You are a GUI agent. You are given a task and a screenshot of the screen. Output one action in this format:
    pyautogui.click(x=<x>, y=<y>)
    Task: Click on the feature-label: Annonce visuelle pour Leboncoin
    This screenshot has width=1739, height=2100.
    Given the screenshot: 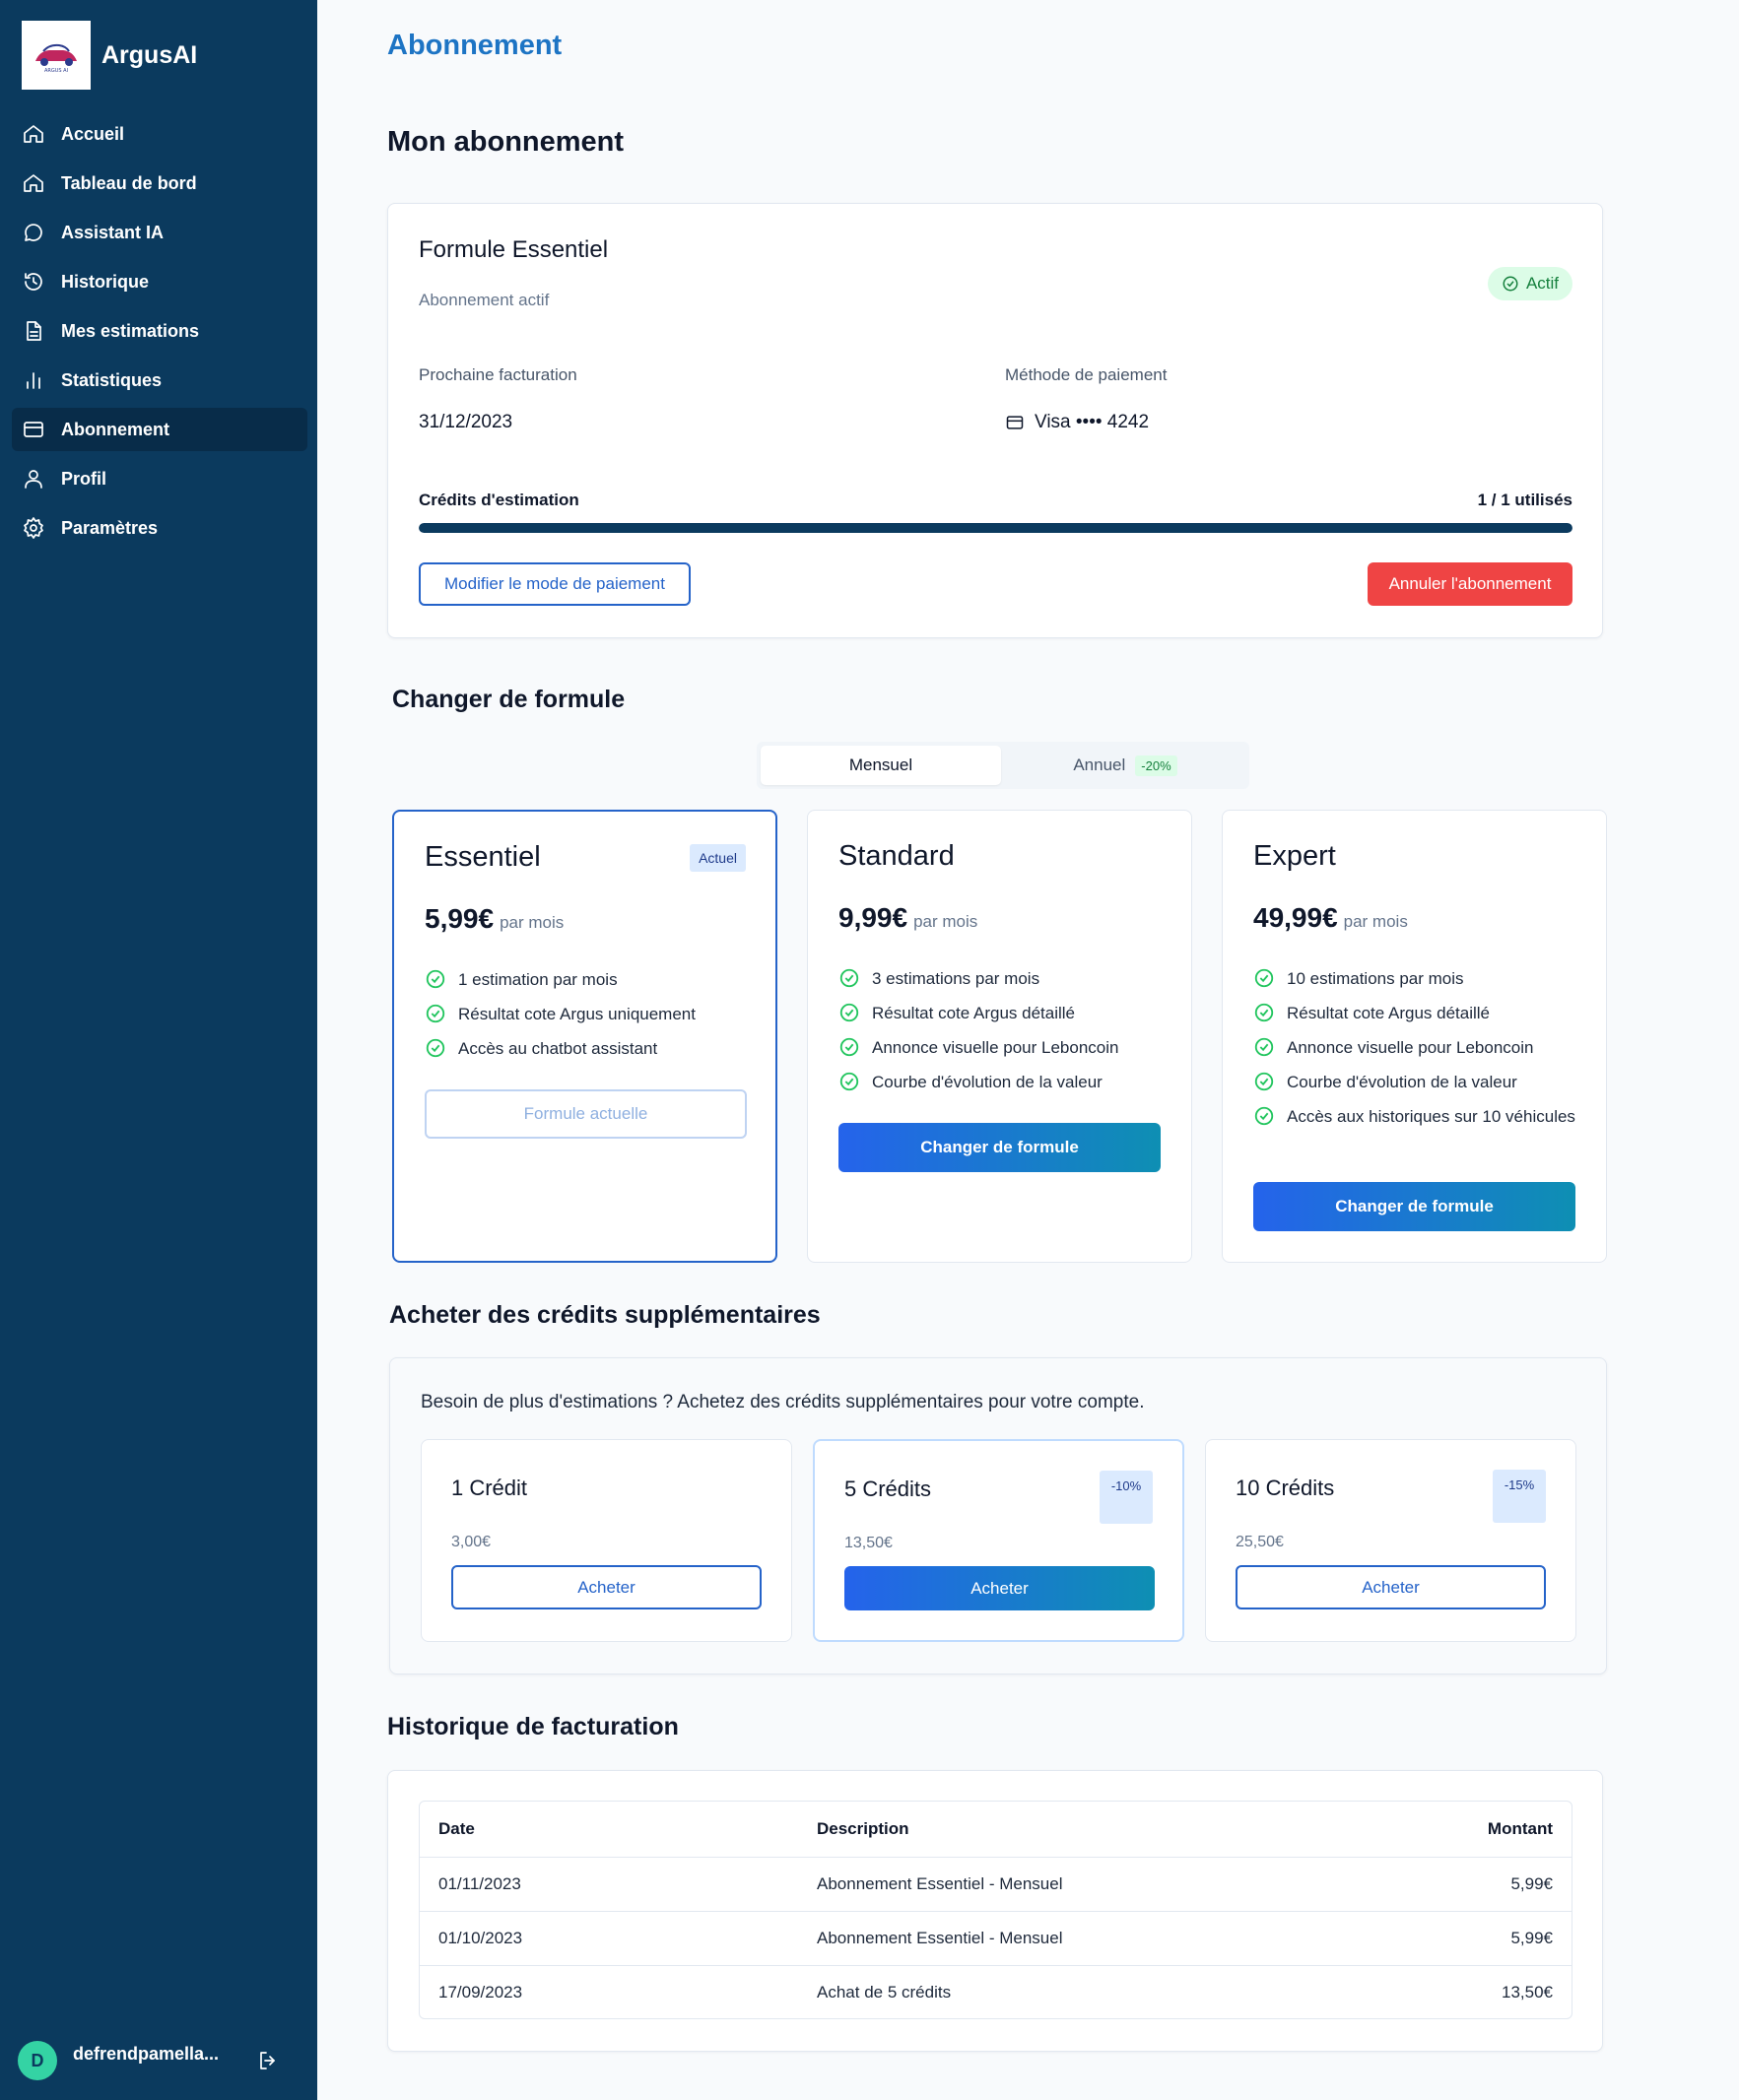 What is the action you would take?
    pyautogui.click(x=995, y=1048)
    